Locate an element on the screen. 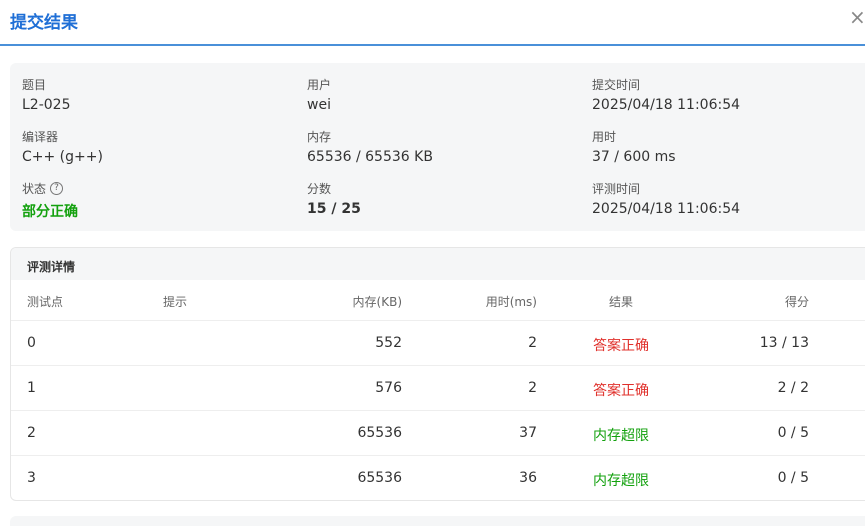 This screenshot has height=526, width=865. next-section-card is located at coordinates (437, 521).